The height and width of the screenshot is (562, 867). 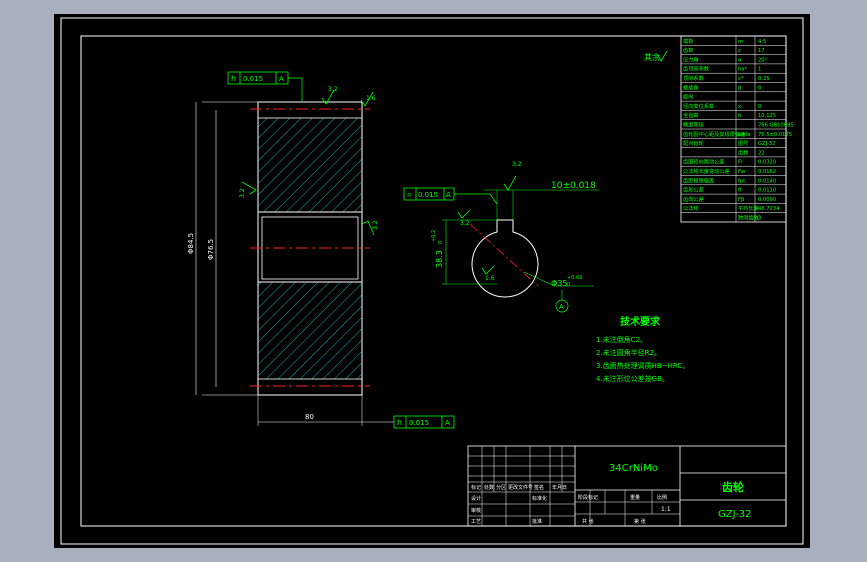 What do you see at coordinates (748, 208) in the screenshot?
I see `param-symbol: 平均长度` at bounding box center [748, 208].